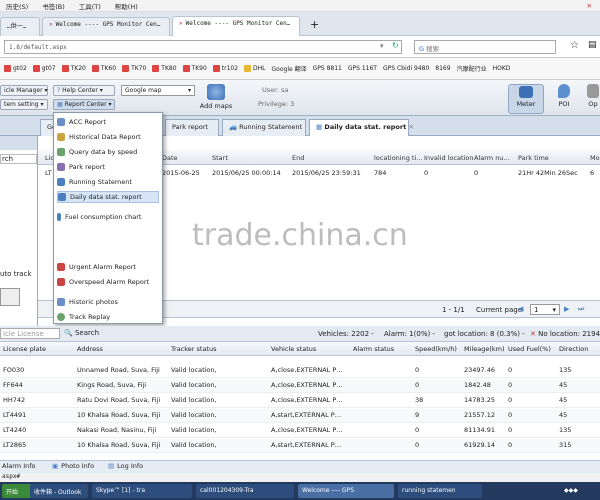 This screenshot has width=600, height=500. What do you see at coordinates (484, 349) in the screenshot?
I see `column-header: Mileage(km)` at bounding box center [484, 349].